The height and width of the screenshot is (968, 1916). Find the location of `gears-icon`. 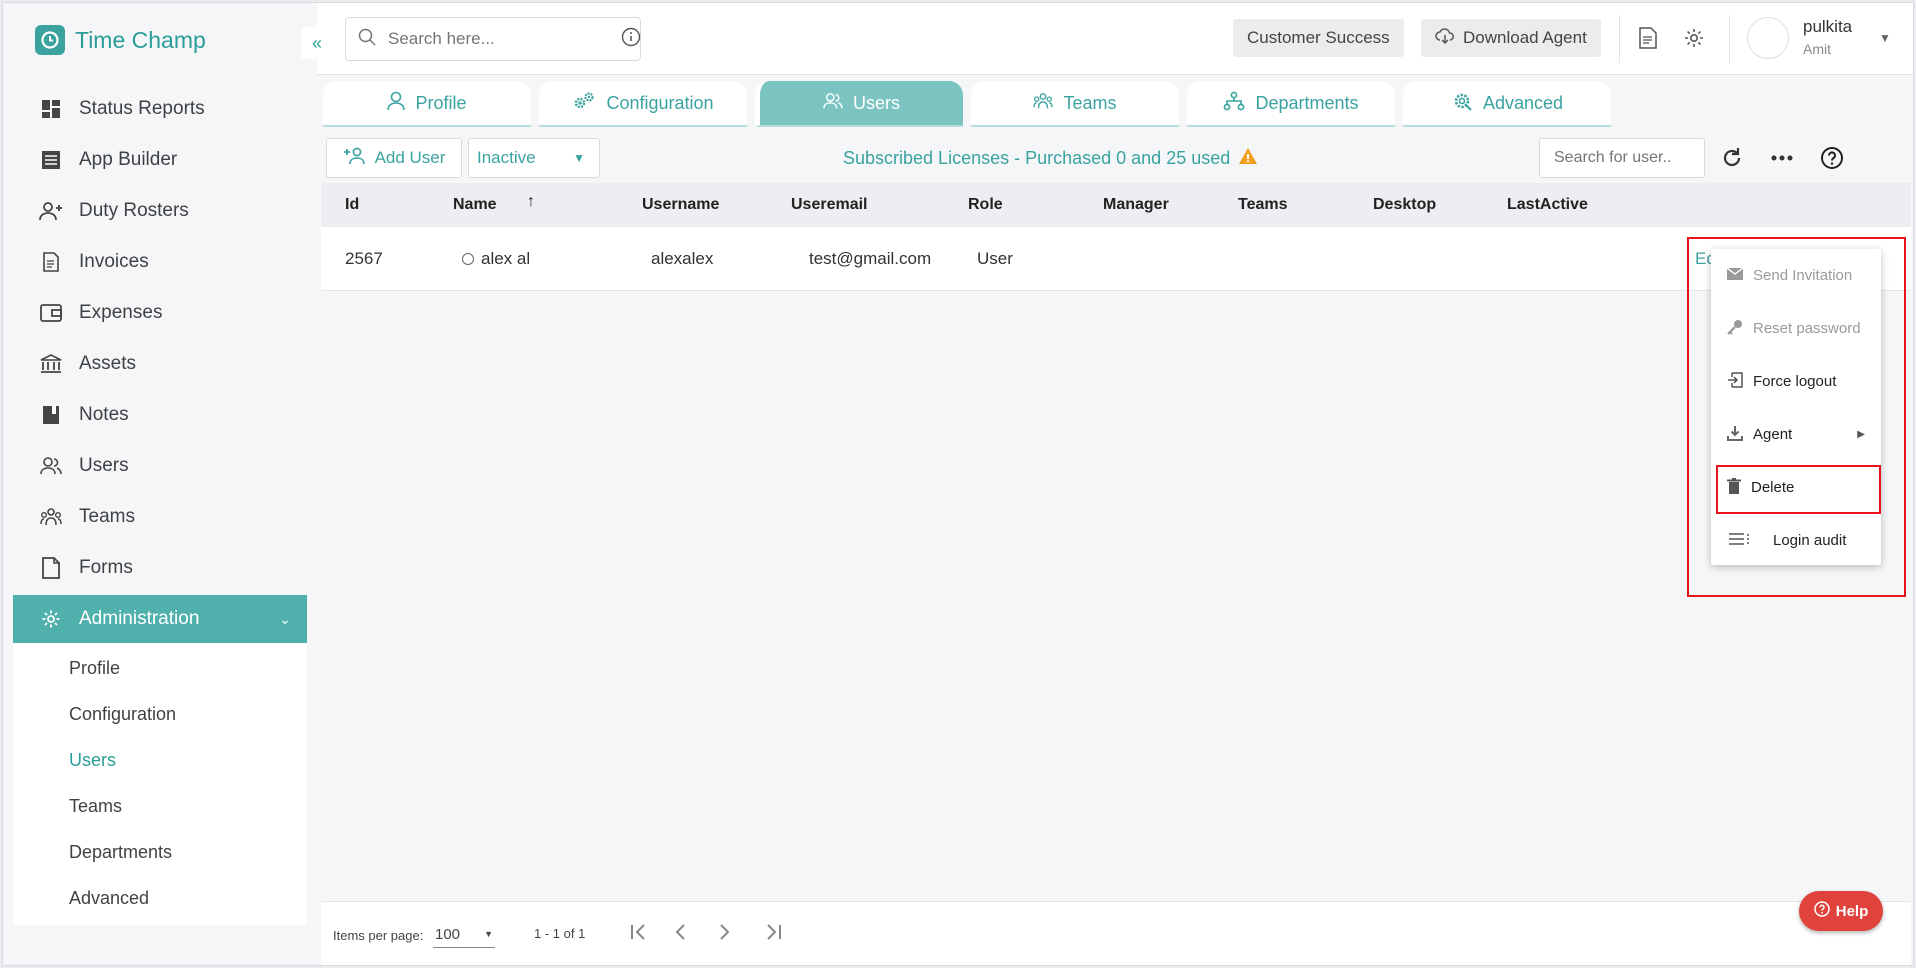

gears-icon is located at coordinates (584, 103).